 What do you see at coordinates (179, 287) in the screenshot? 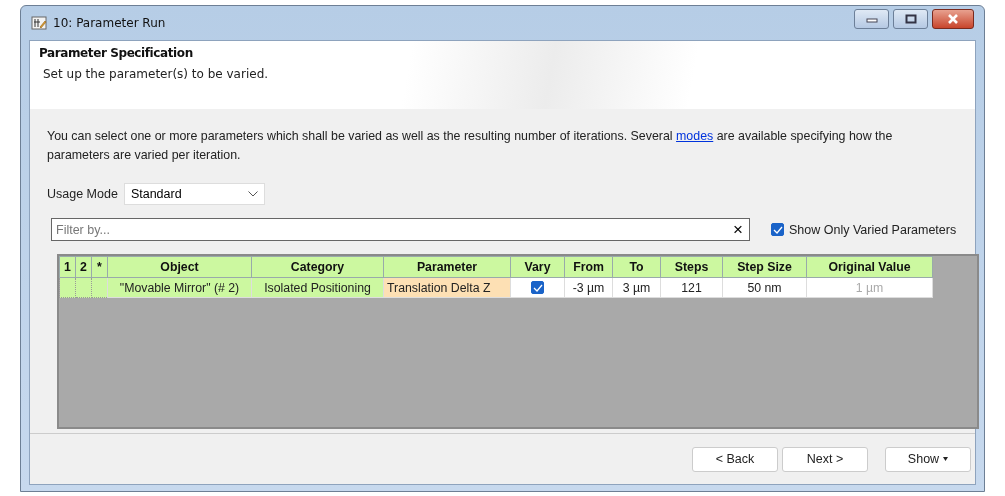
I see `table-cell: "Movable Mirror" (# 2)` at bounding box center [179, 287].